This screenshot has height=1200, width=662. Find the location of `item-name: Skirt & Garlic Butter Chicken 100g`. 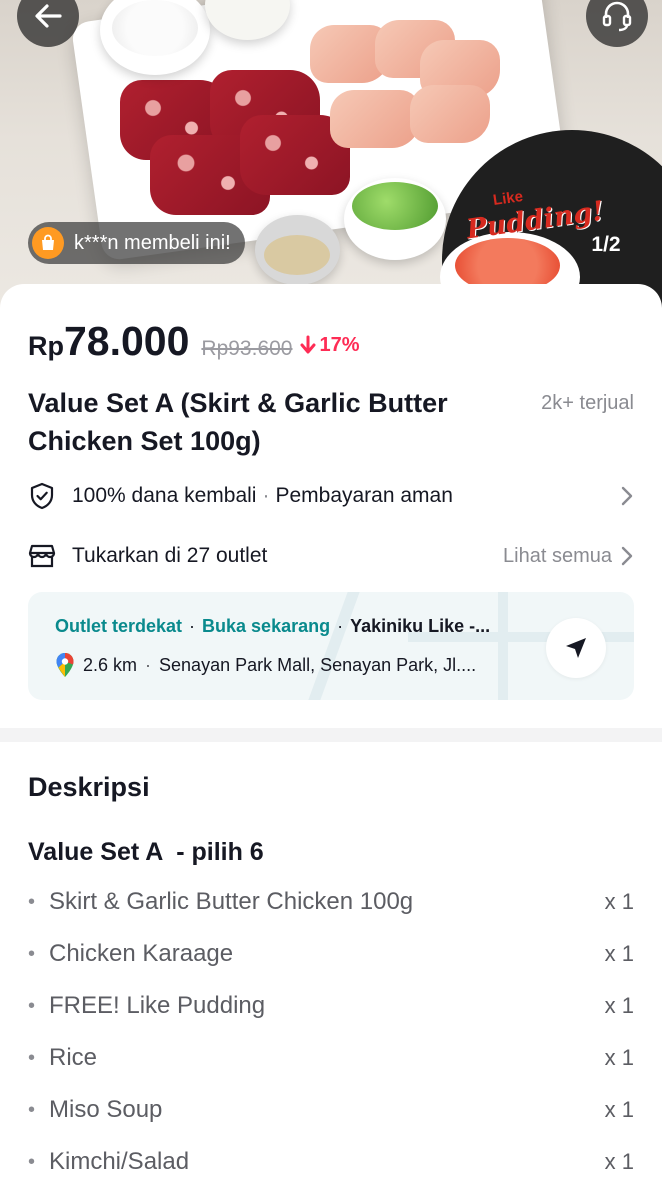

item-name: Skirt & Garlic Butter Chicken 100g is located at coordinates (231, 901).